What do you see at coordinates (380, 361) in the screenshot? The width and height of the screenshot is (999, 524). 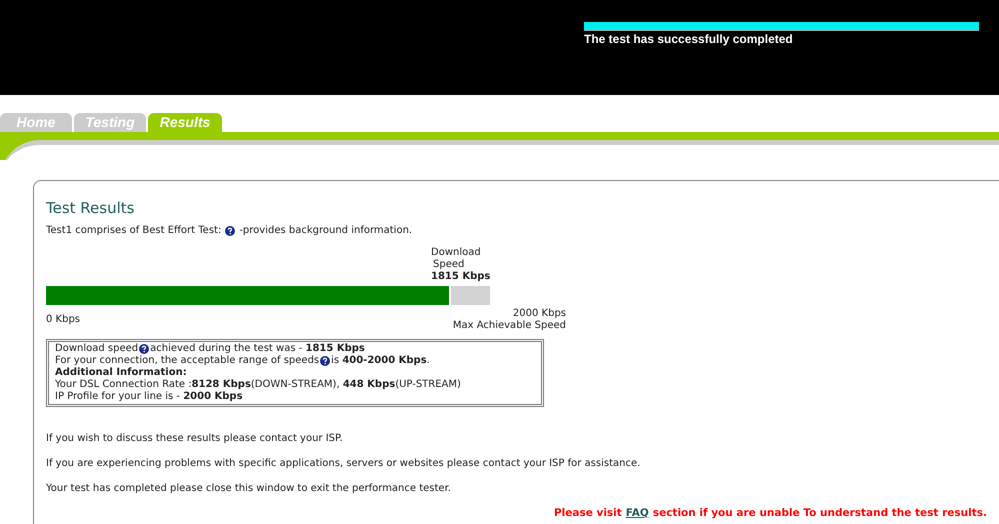 I see `info-text: is 400-2000 Kbps.` at bounding box center [380, 361].